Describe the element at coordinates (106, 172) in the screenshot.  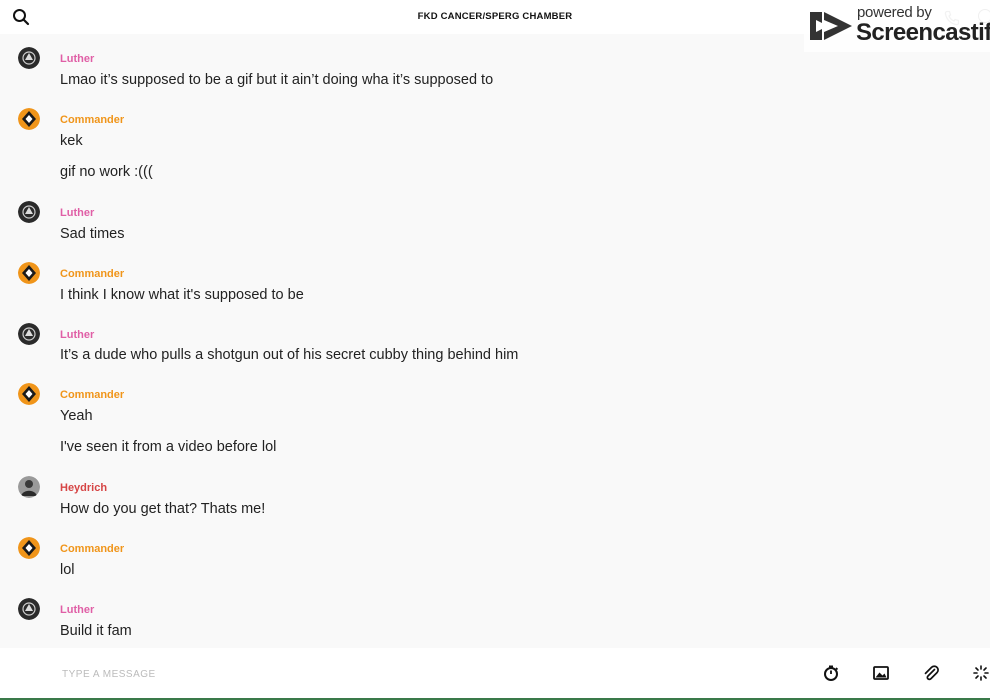
I see `message-text: gif no work :(((` at that location.